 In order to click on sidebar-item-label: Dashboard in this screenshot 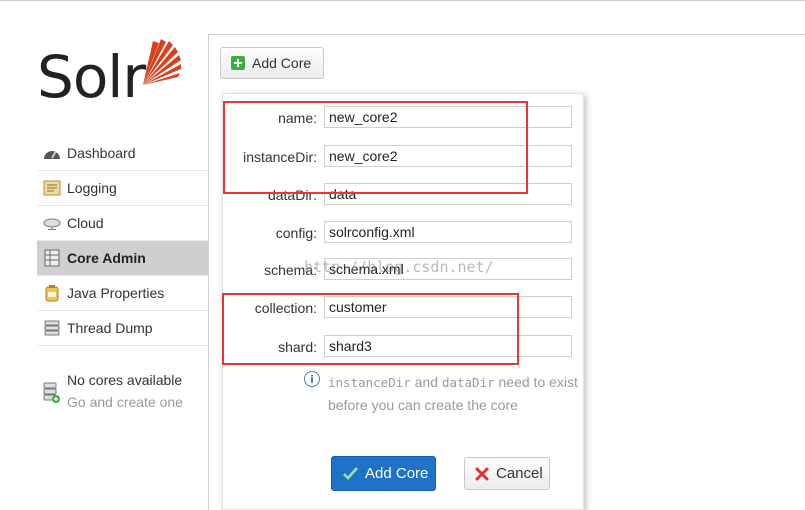, I will do `click(101, 153)`.